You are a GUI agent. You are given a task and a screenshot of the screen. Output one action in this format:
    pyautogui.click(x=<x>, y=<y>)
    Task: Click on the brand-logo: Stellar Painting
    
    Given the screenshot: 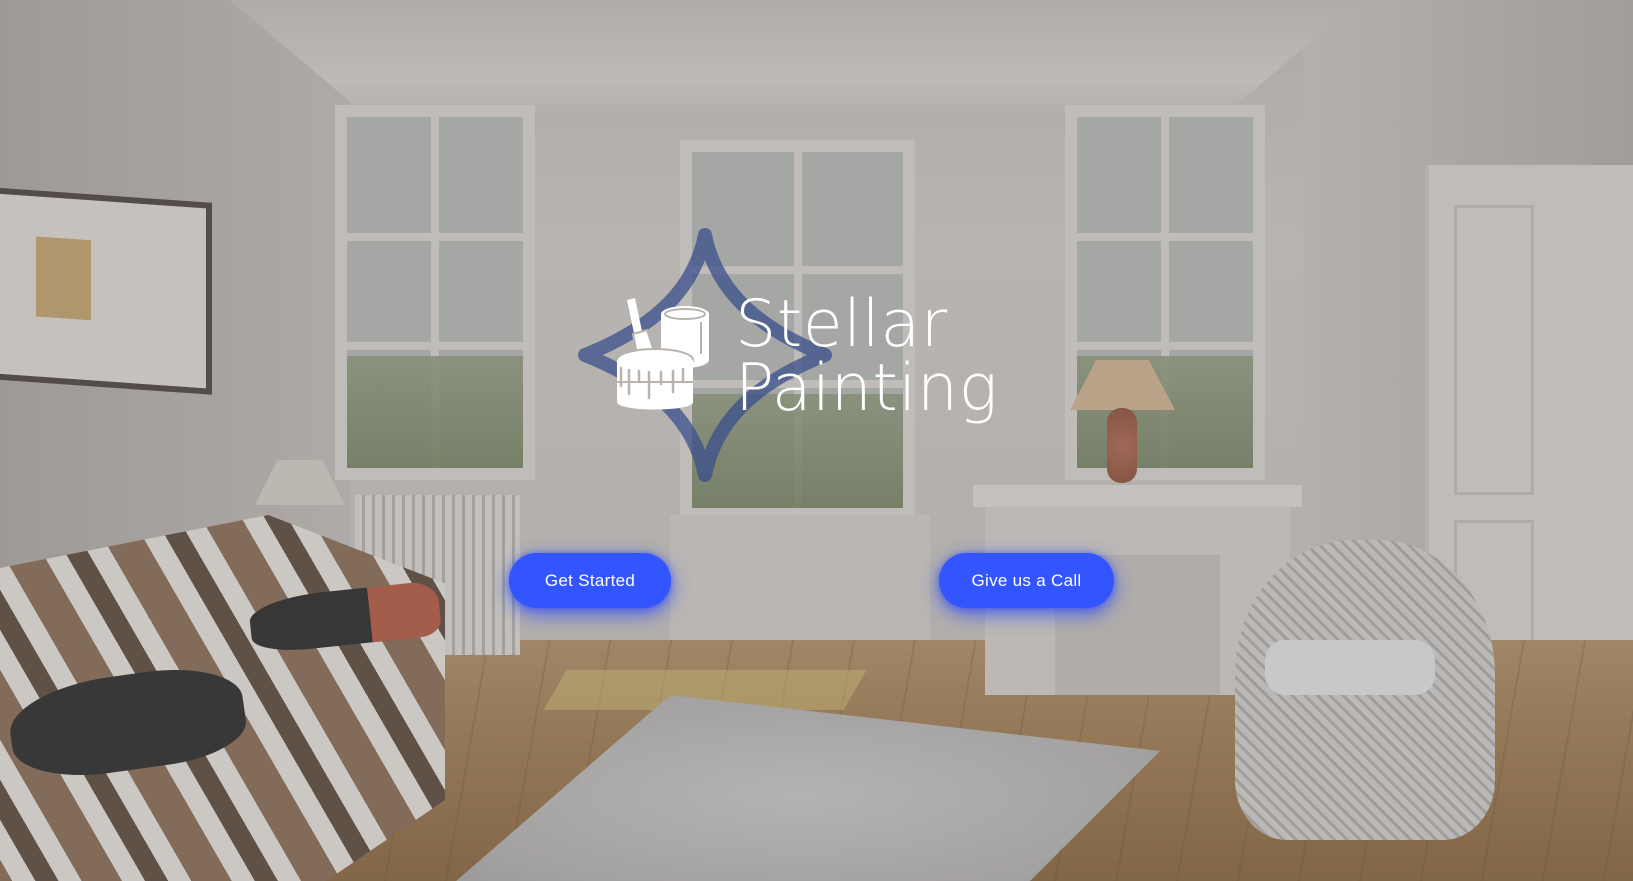 What is the action you would take?
    pyautogui.click(x=795, y=355)
    